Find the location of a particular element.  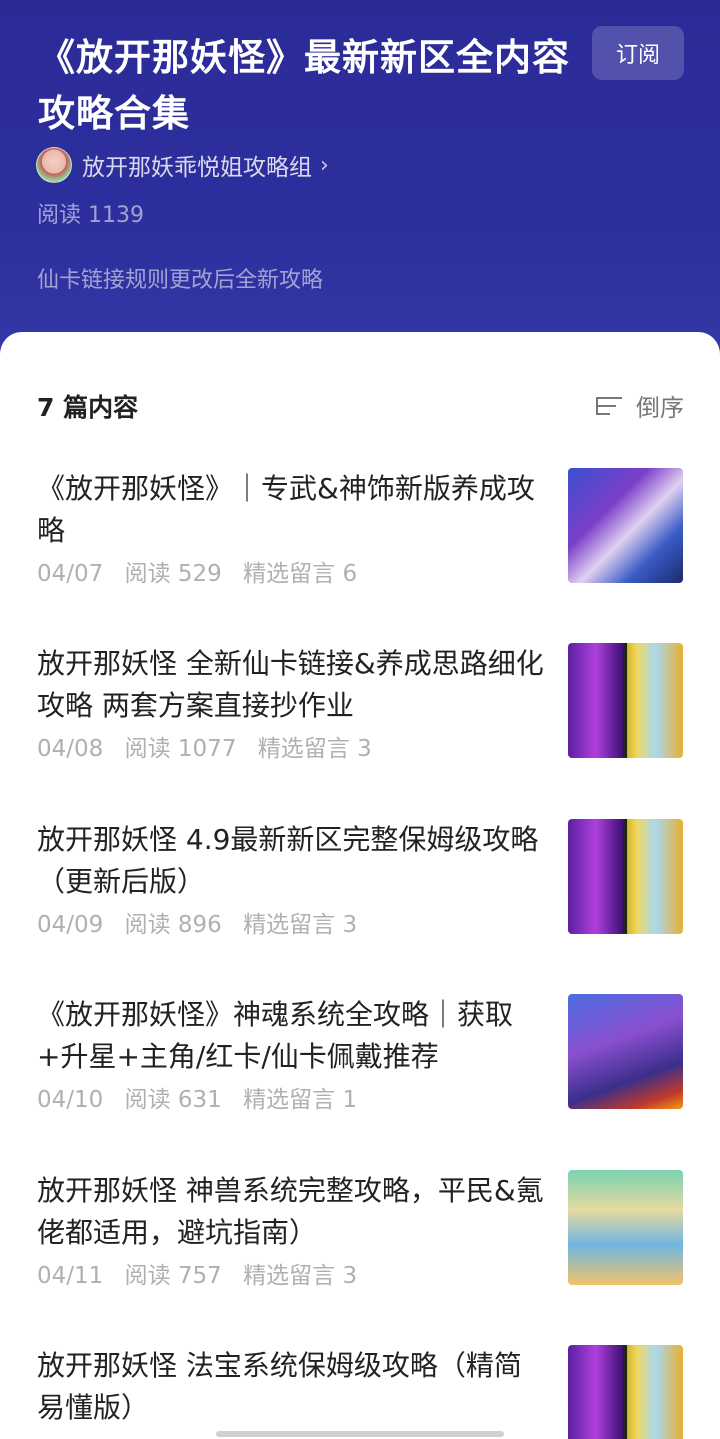

item-meta: 04/10 阅读 631 精选留言 1 is located at coordinates (204, 1097).